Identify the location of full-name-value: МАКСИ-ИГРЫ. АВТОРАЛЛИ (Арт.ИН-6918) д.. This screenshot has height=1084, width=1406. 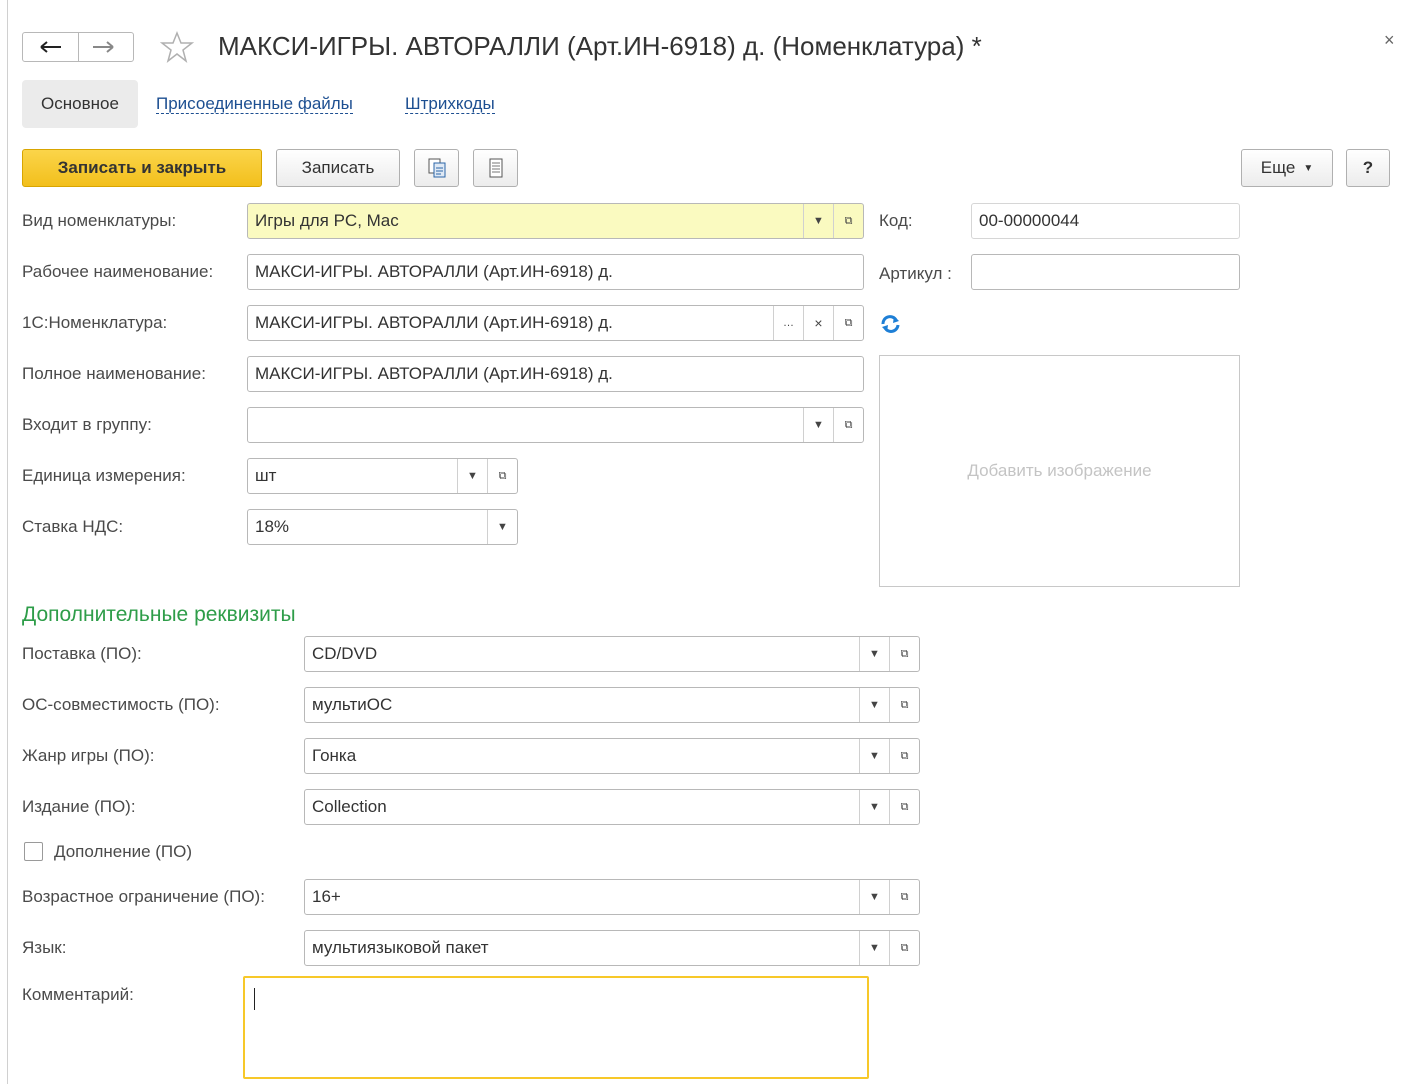
(434, 373).